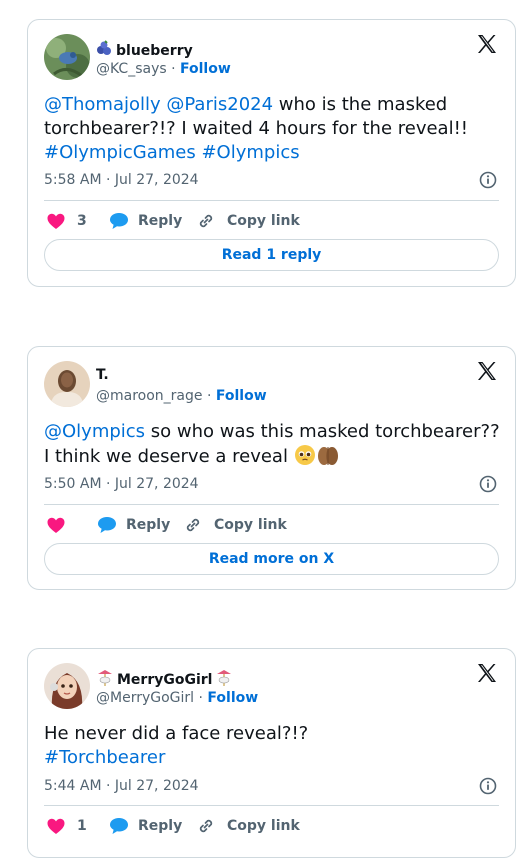 Image resolution: width=529 pixels, height=858 pixels. I want to click on text-span: He never did a face reveal?!?, so click(176, 733).